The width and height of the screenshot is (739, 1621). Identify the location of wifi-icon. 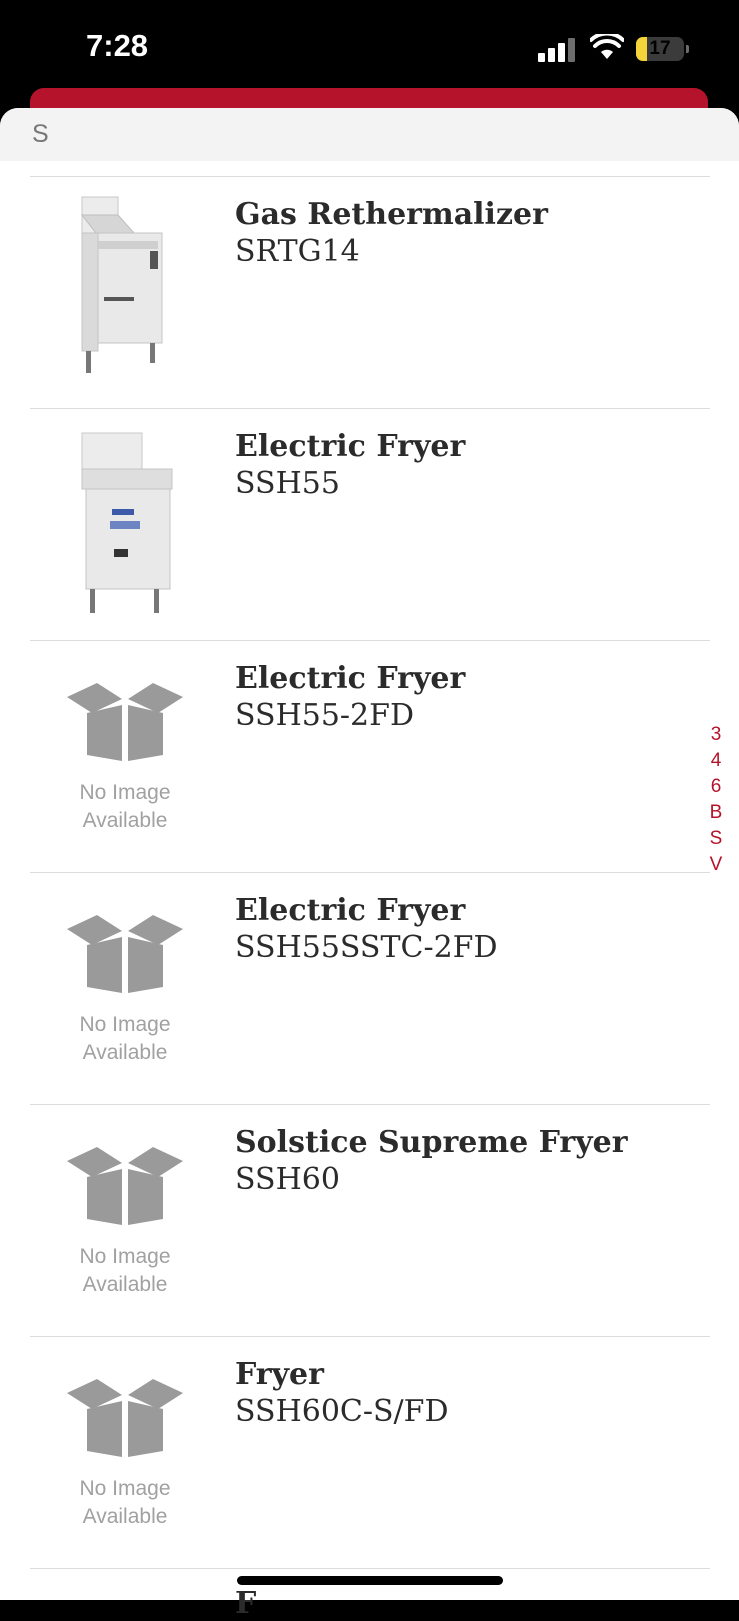
(607, 46).